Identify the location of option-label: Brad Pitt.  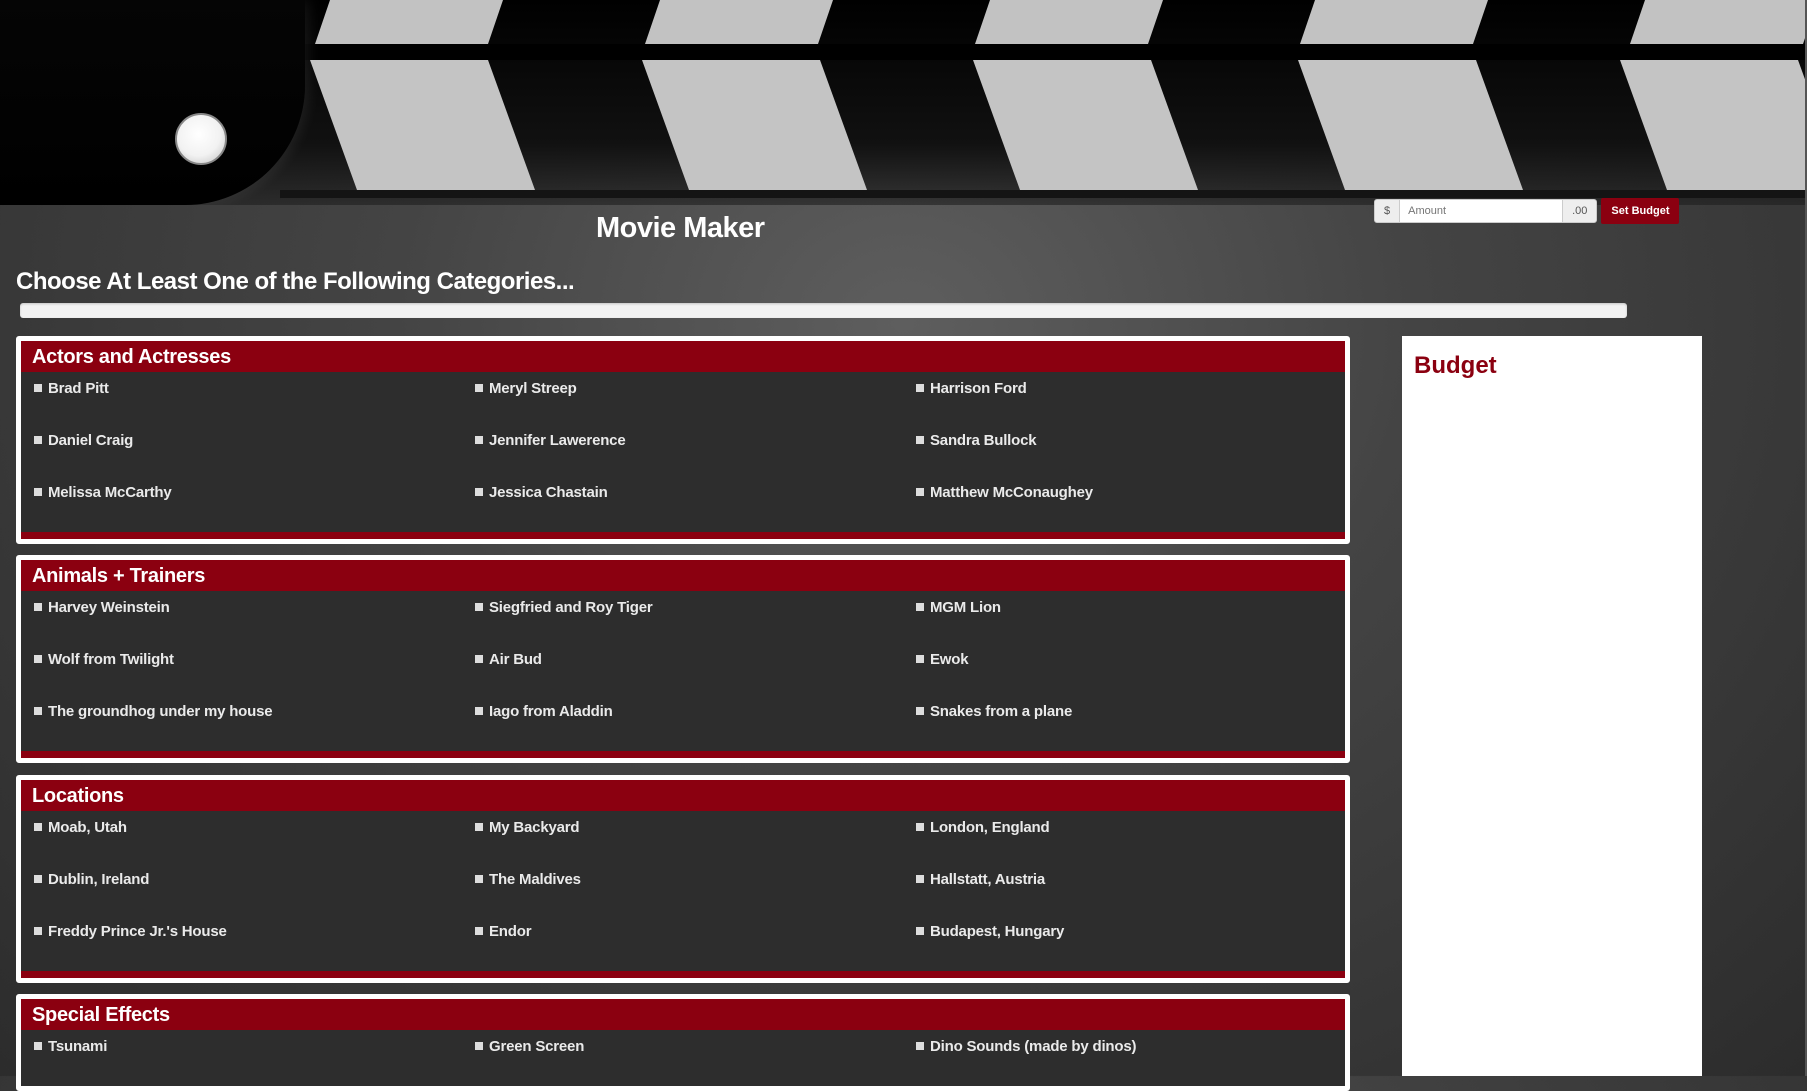
(78, 388).